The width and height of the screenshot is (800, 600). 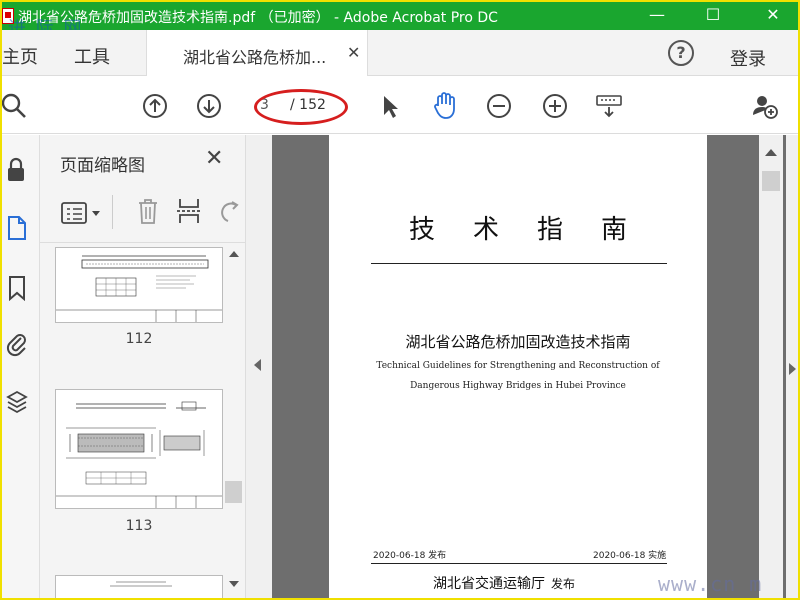 I want to click on previous-page-icon, so click(x=155, y=106).